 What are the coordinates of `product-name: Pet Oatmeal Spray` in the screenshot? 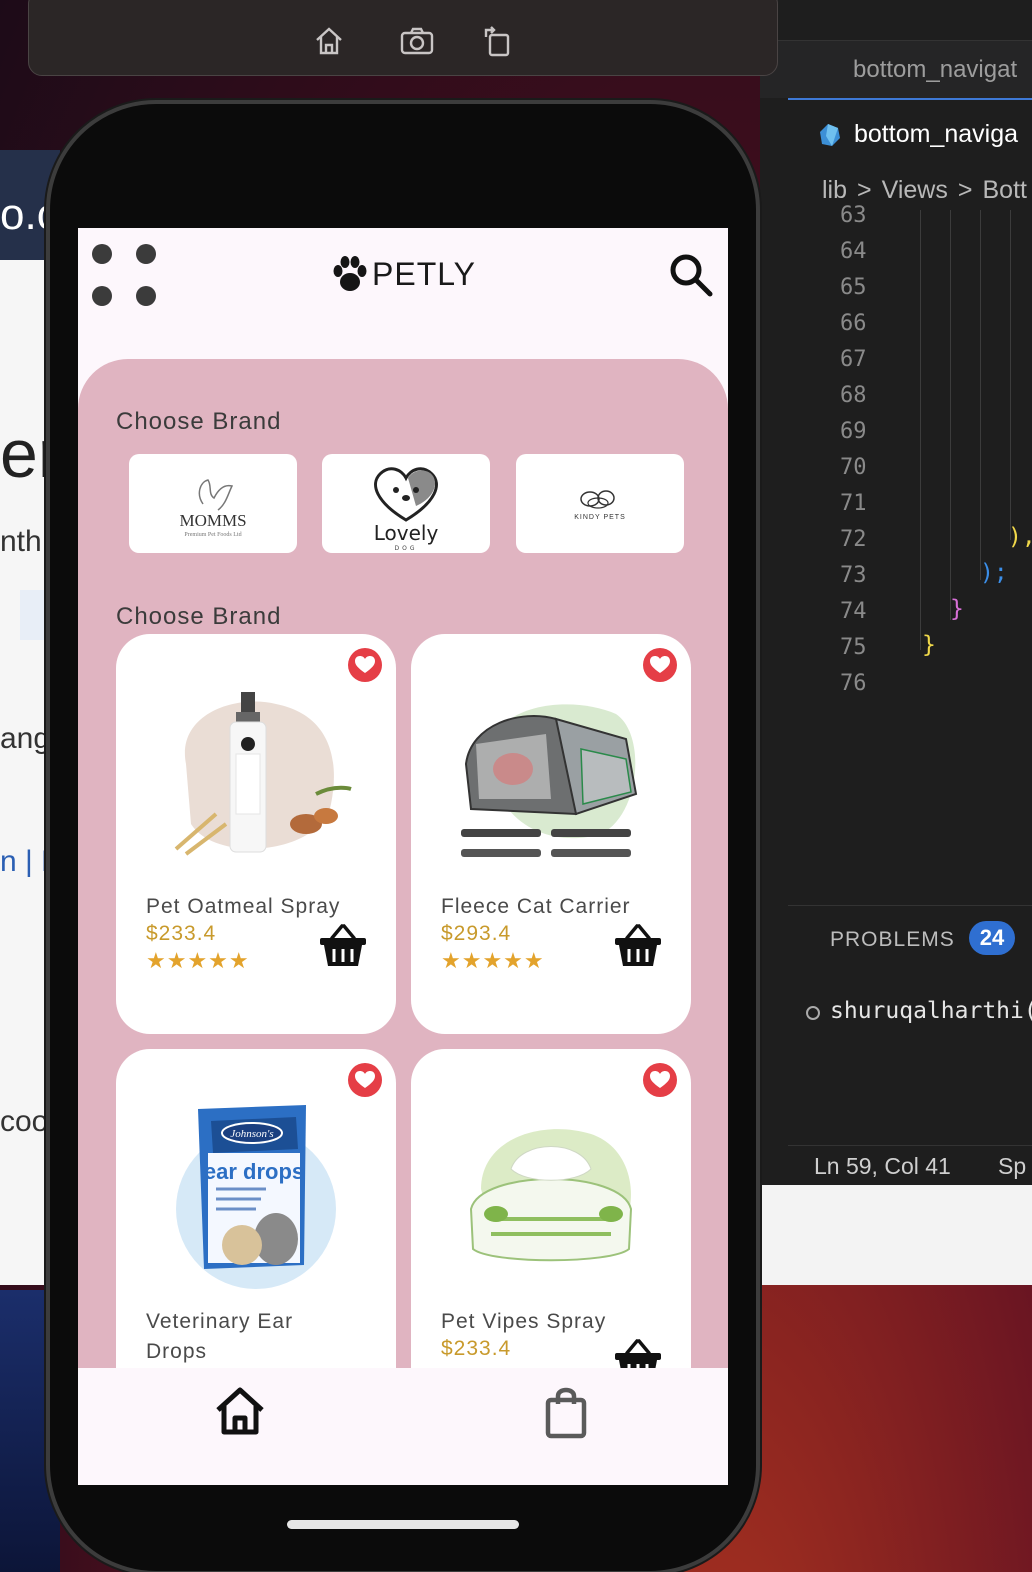 It's located at (243, 906).